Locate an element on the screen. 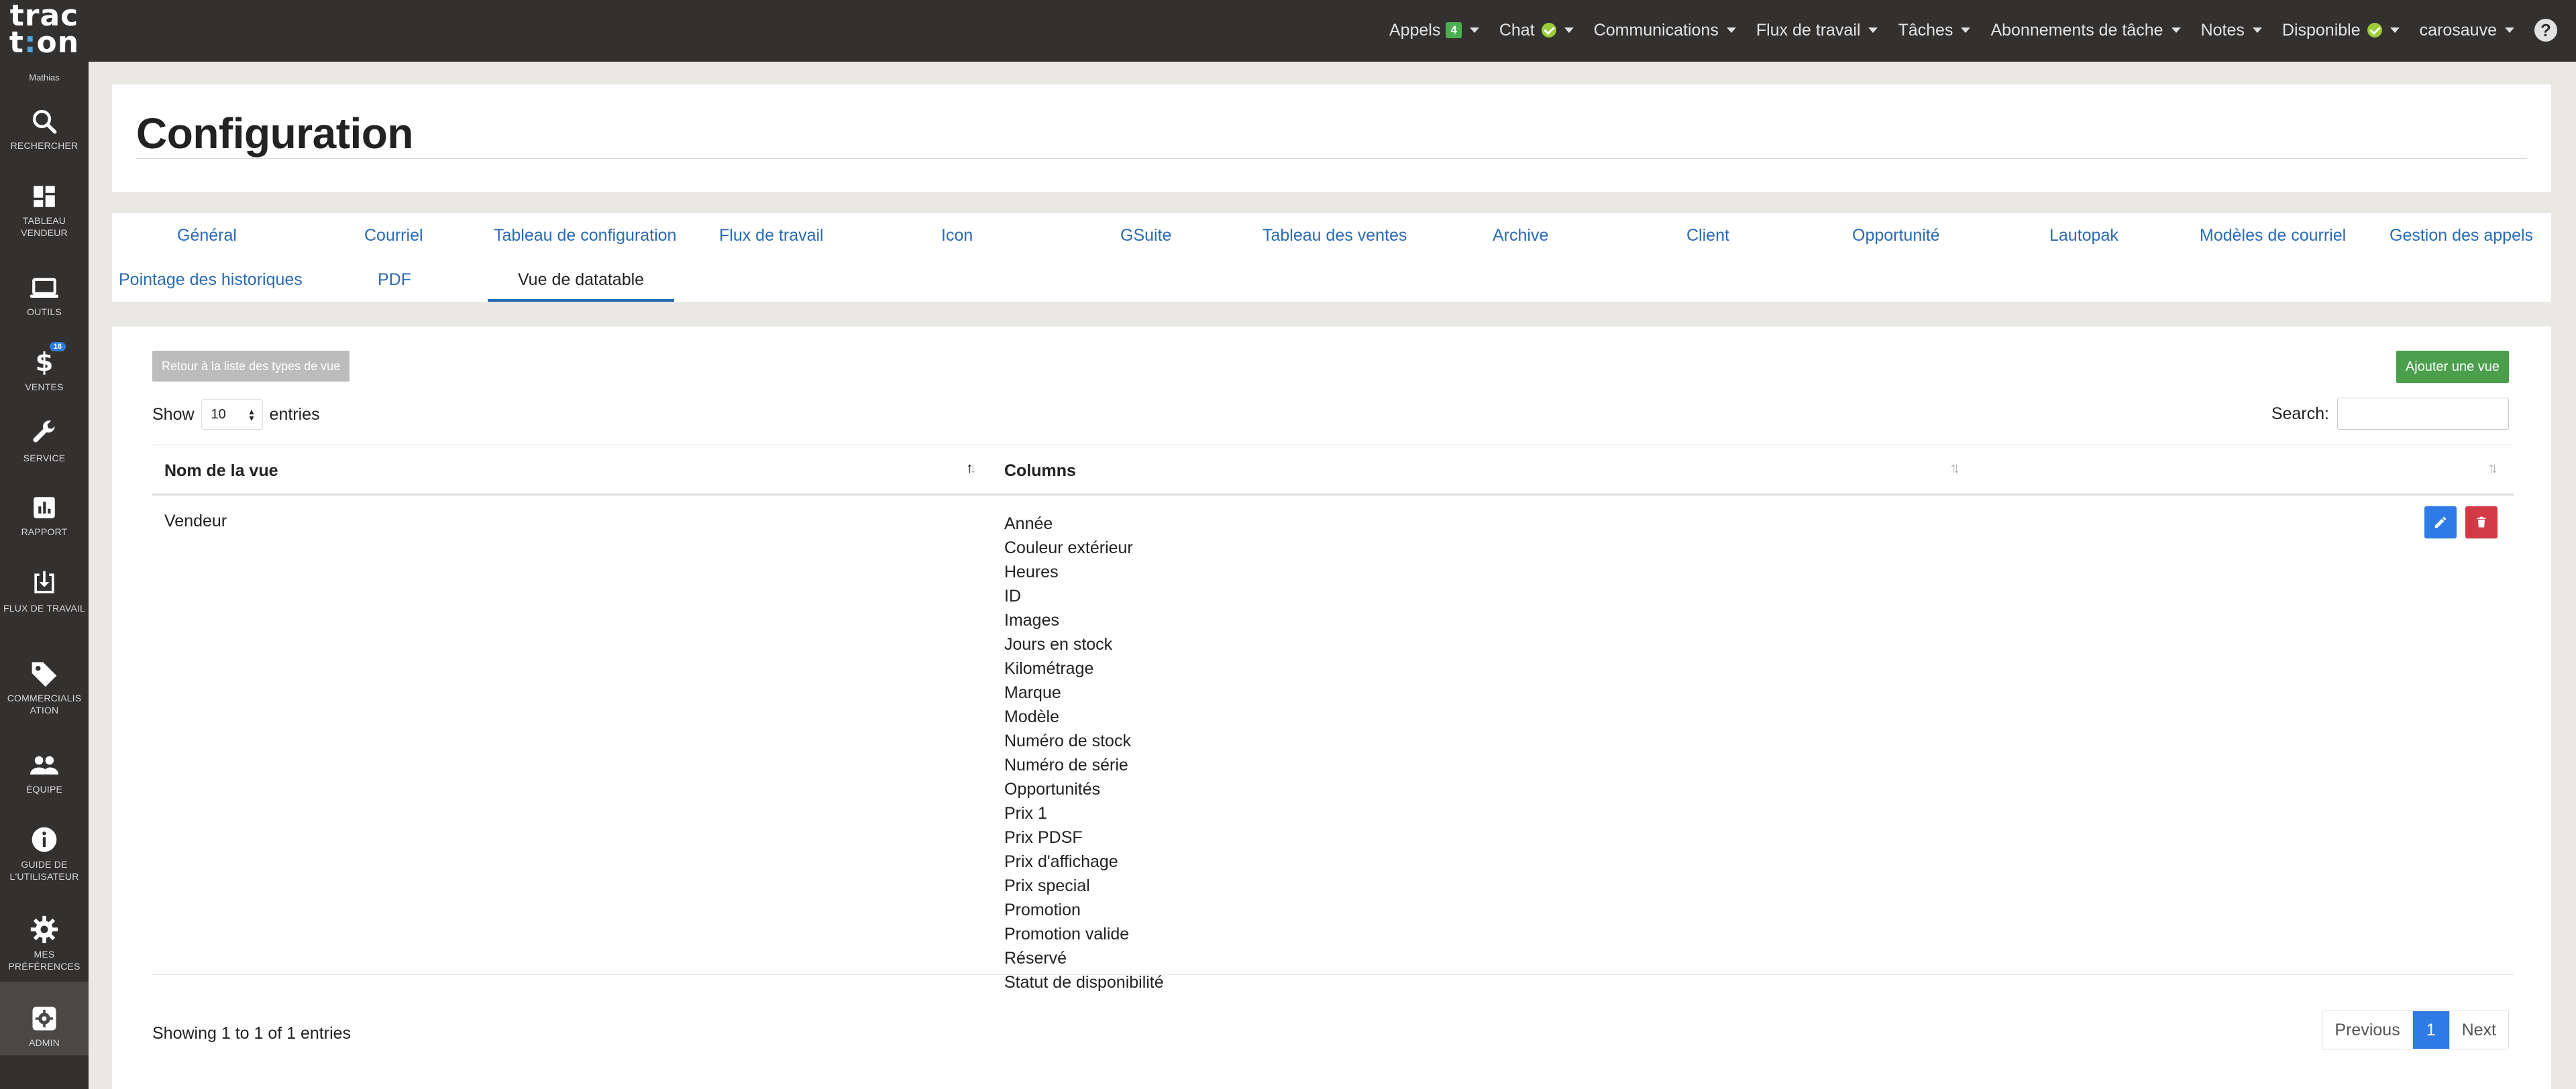 The width and height of the screenshot is (2576, 1089). tab-gsuite: GSuite is located at coordinates (1145, 235).